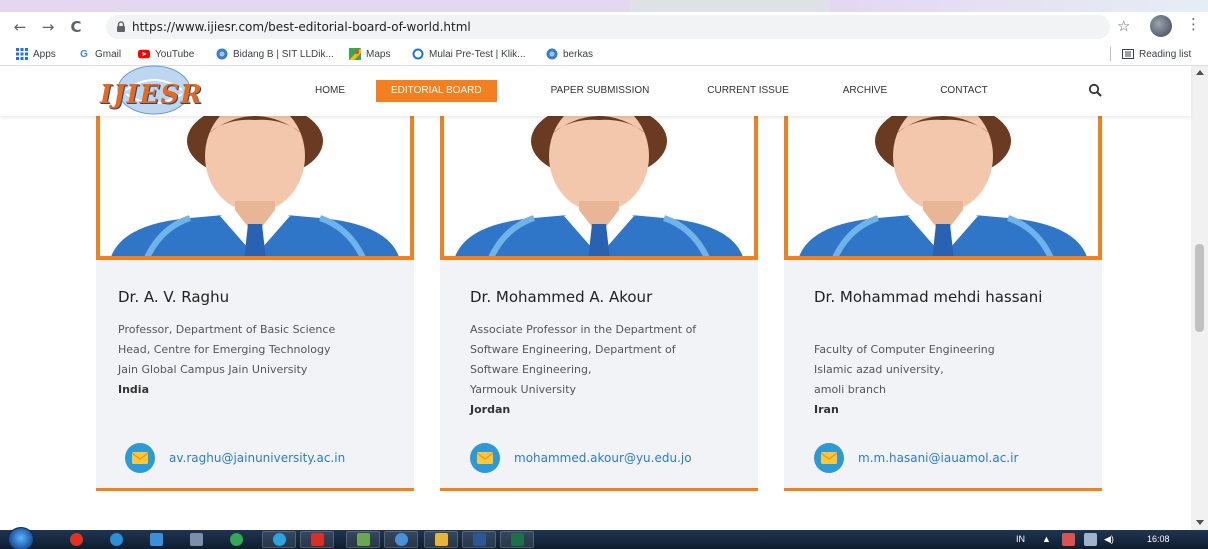  I want to click on scroll-thumb, so click(1199, 288).